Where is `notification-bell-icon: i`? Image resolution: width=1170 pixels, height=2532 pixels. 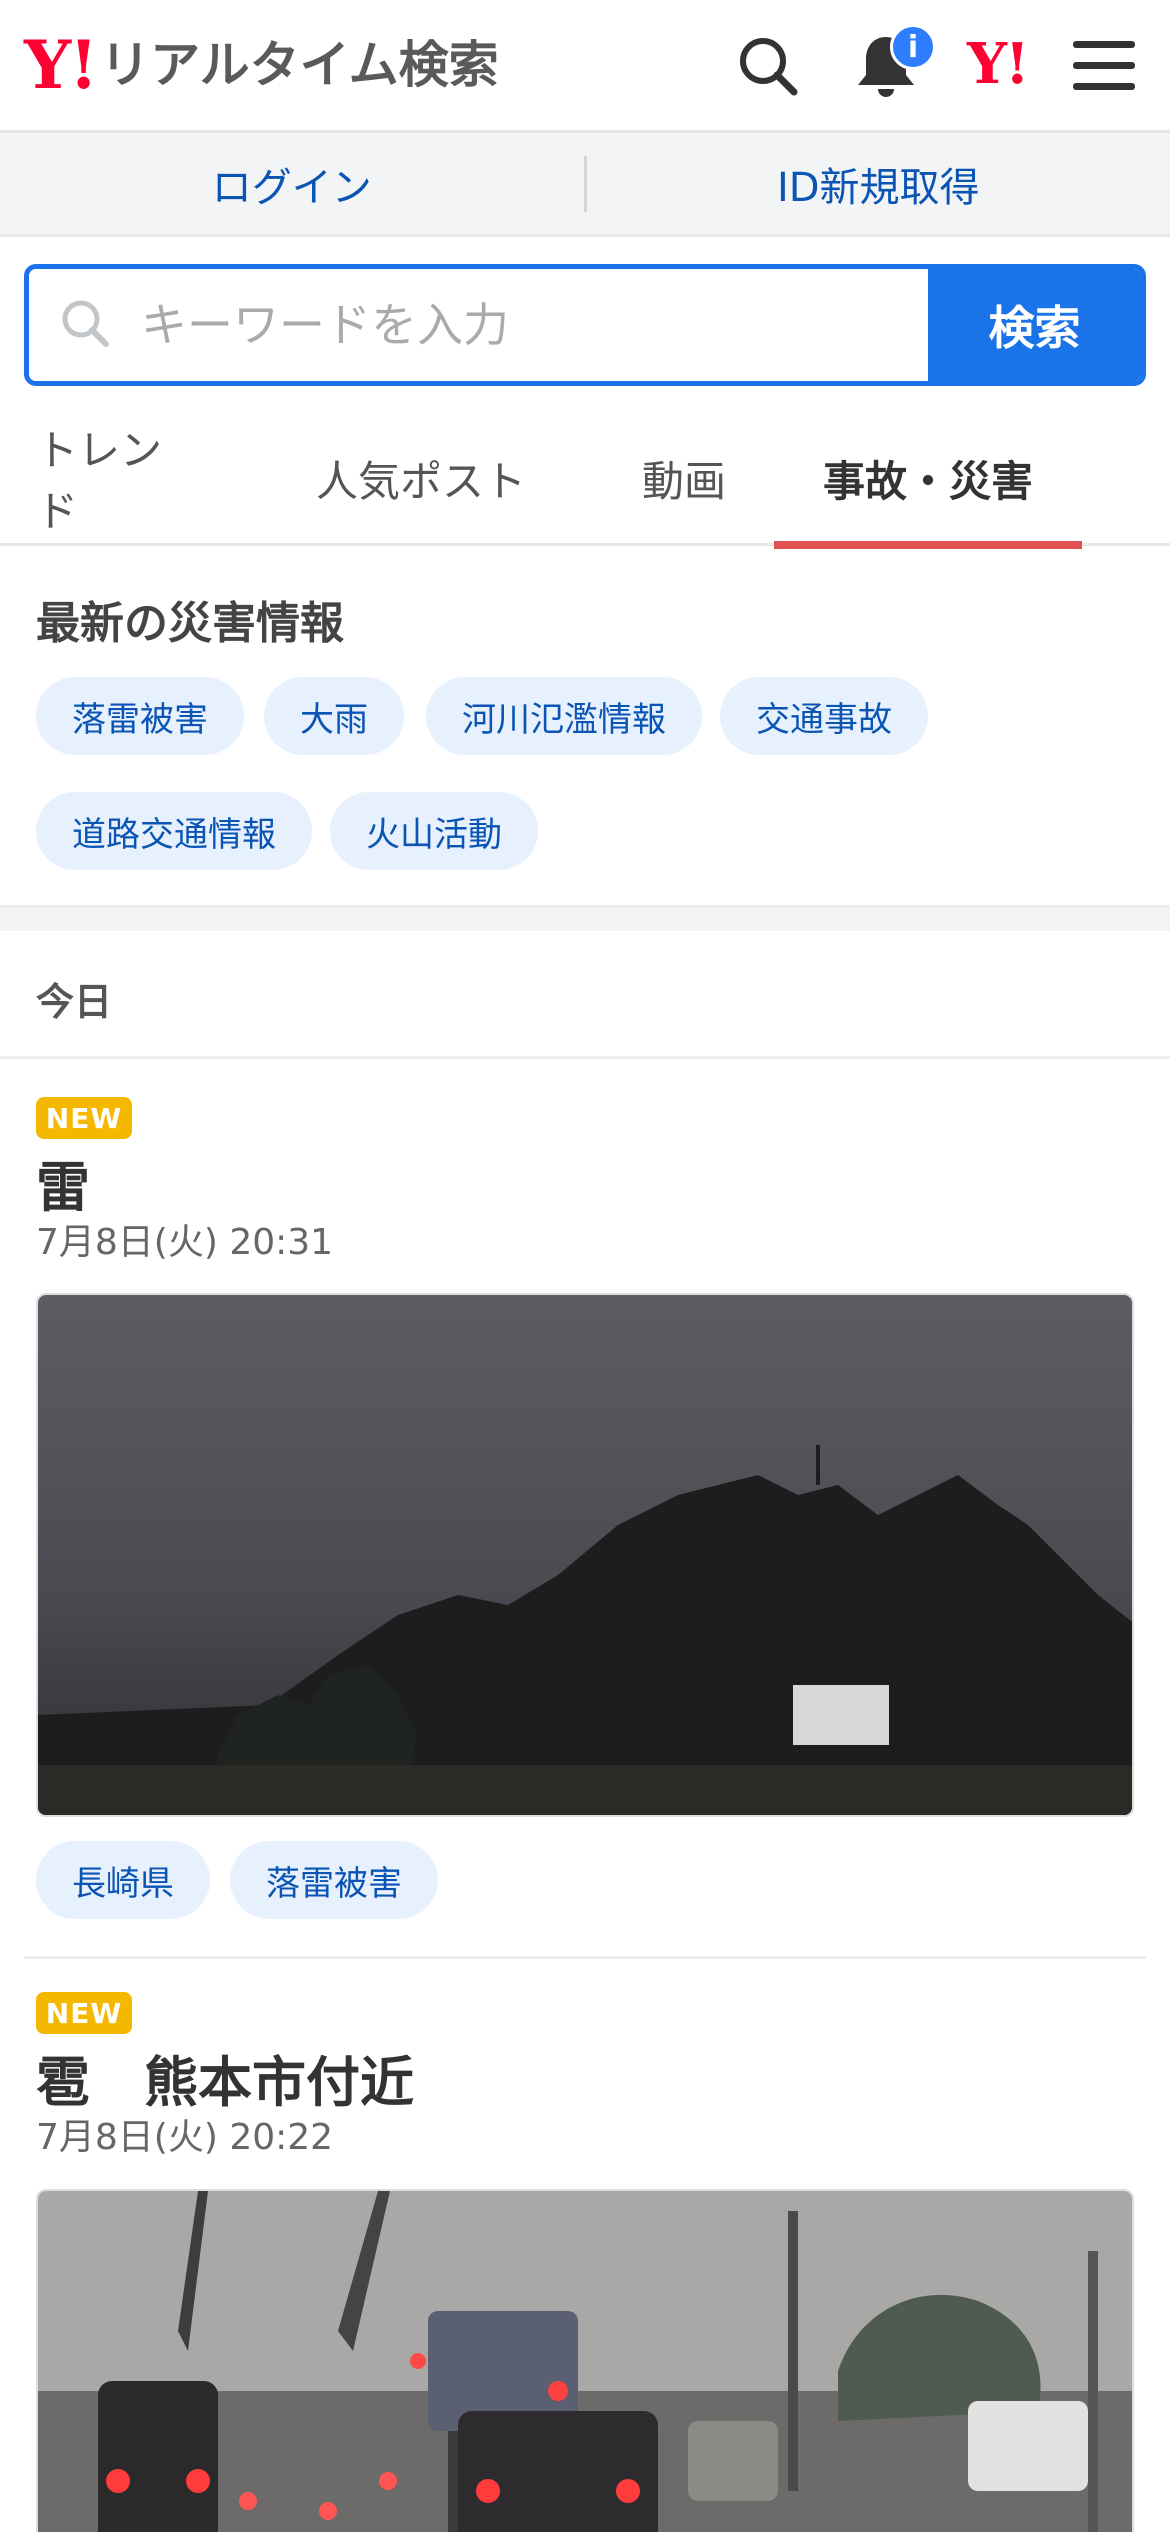 notification-bell-icon: i is located at coordinates (892, 64).